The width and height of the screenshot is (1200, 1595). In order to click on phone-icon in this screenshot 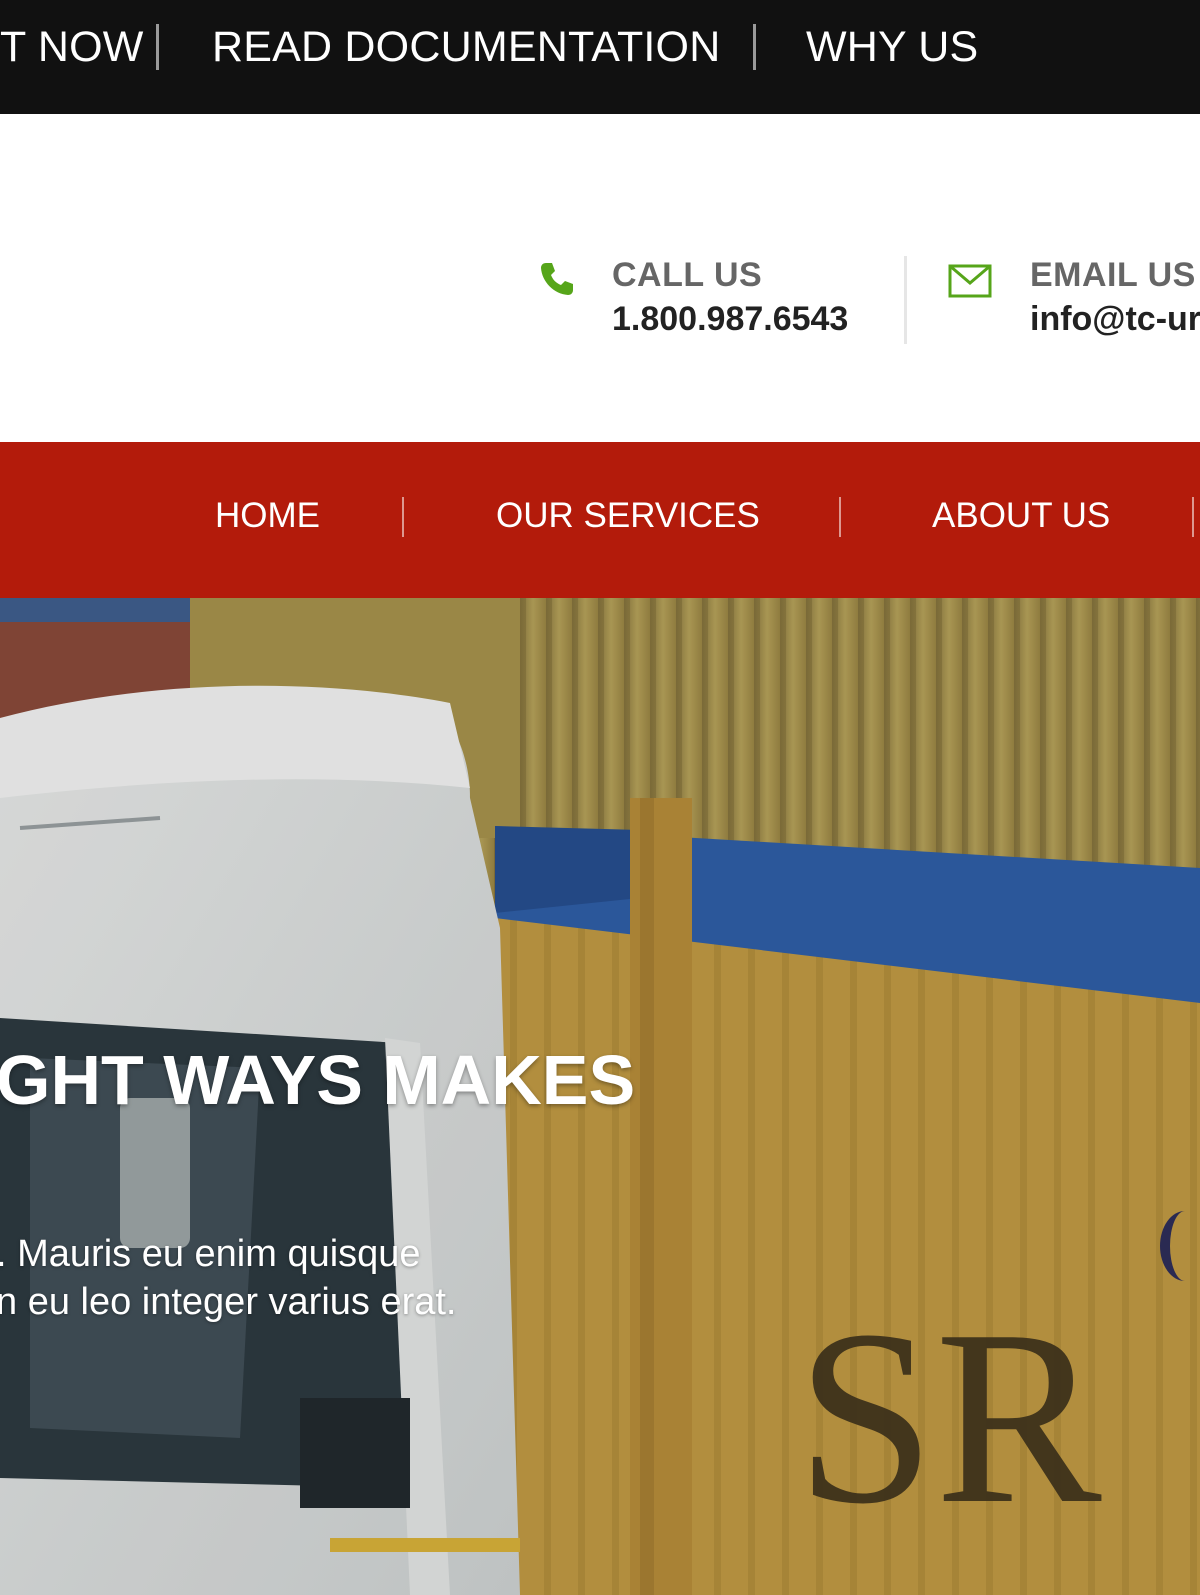, I will do `click(557, 279)`.